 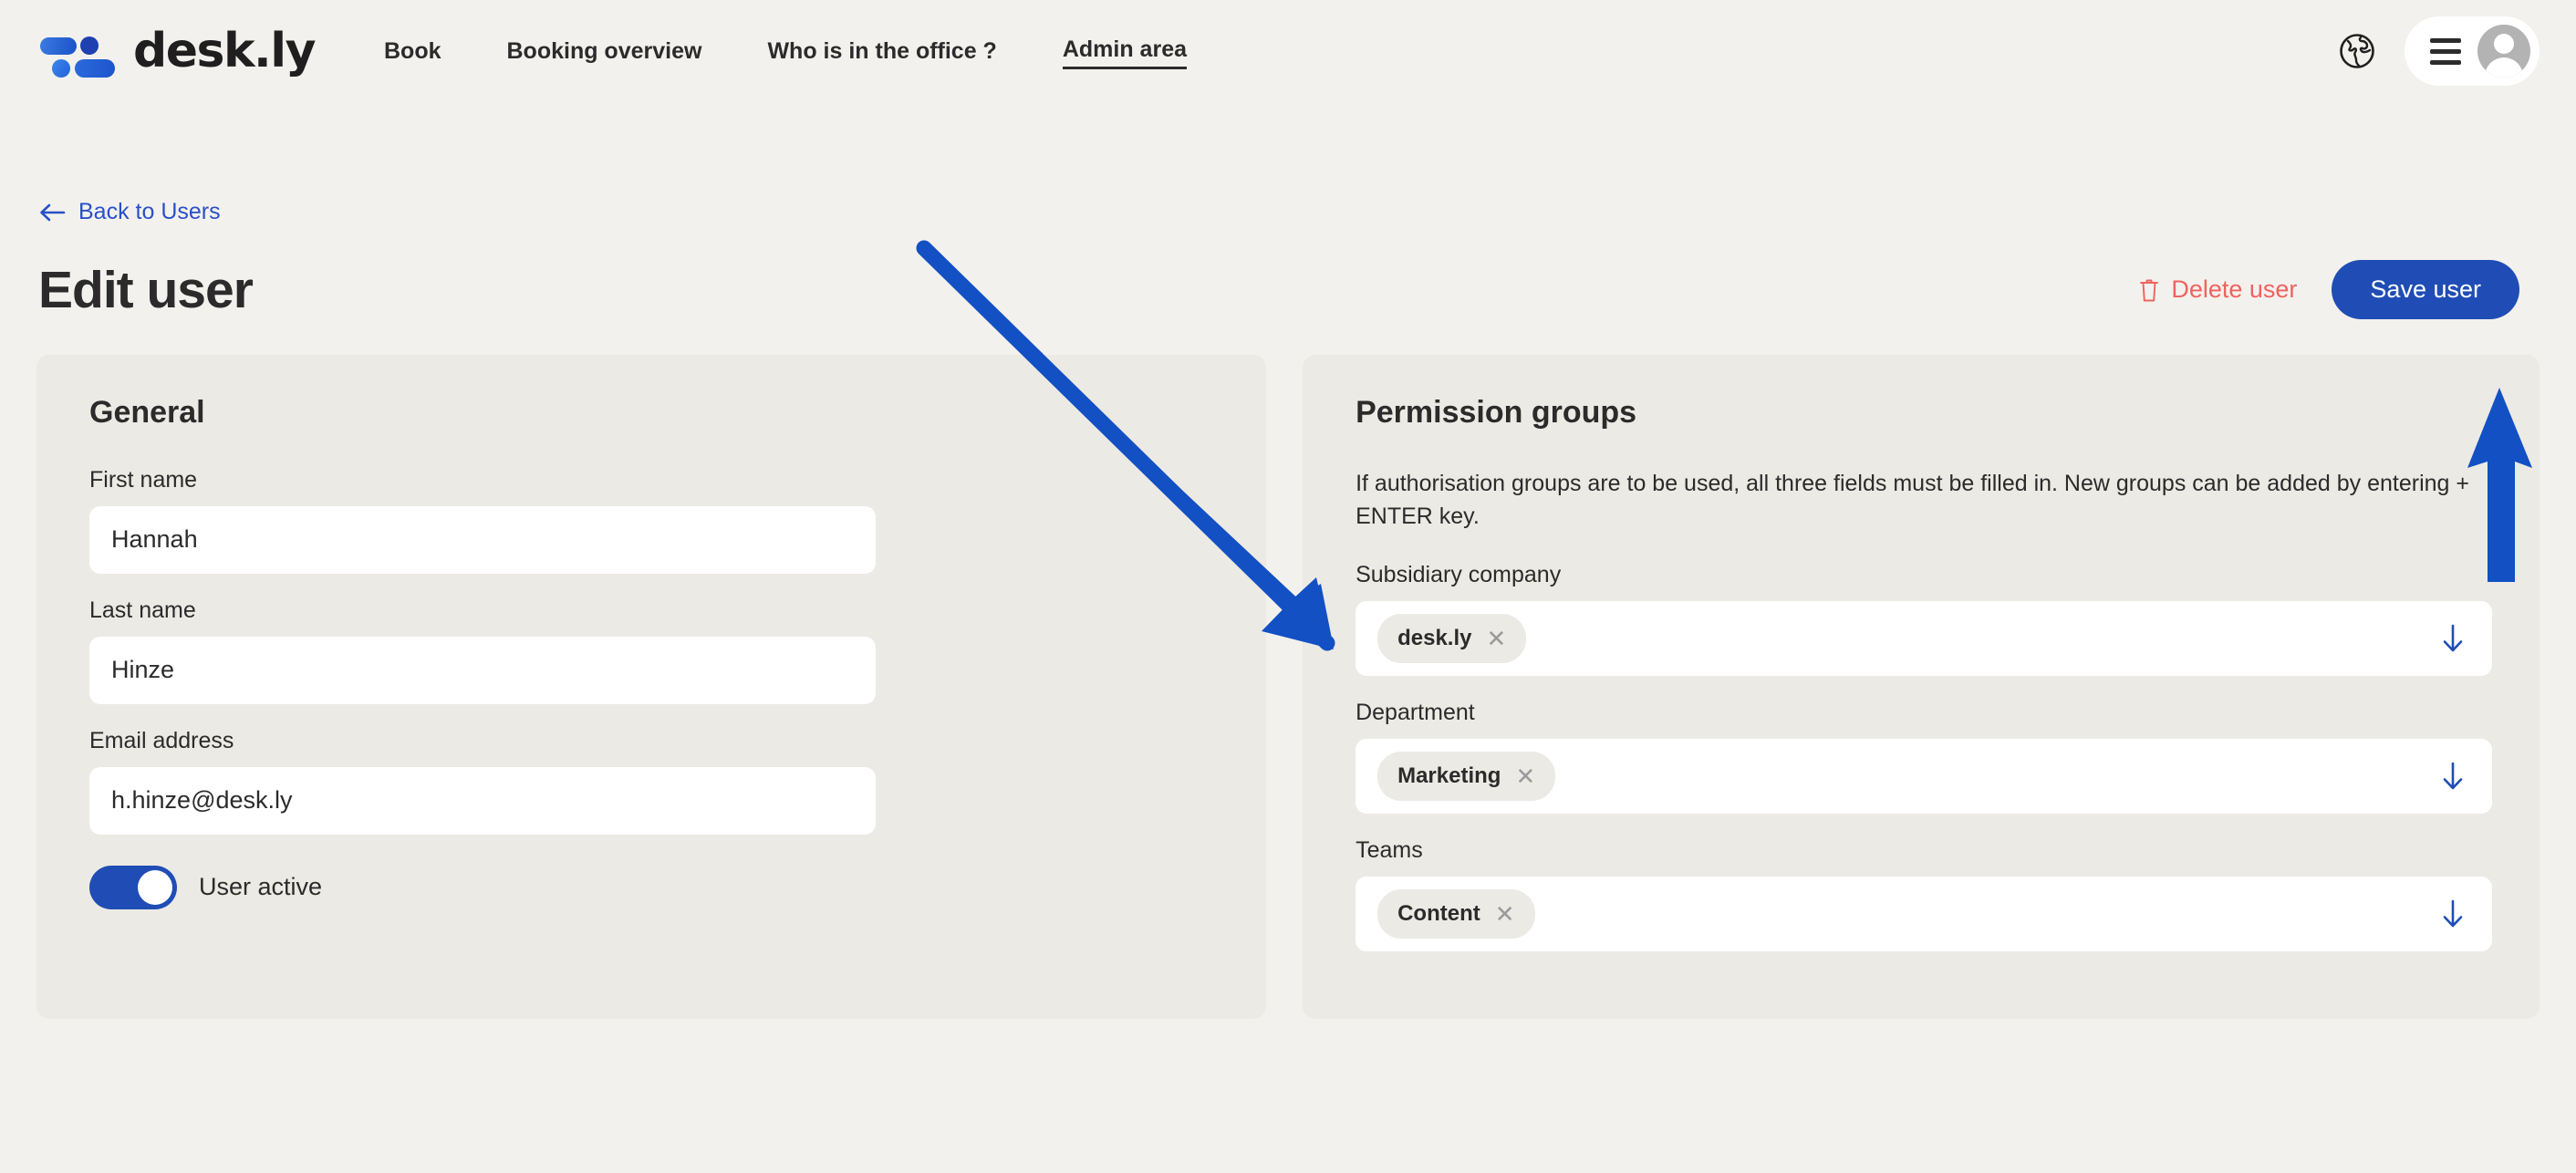 What do you see at coordinates (483, 670) in the screenshot?
I see `last-name-input: Hinze` at bounding box center [483, 670].